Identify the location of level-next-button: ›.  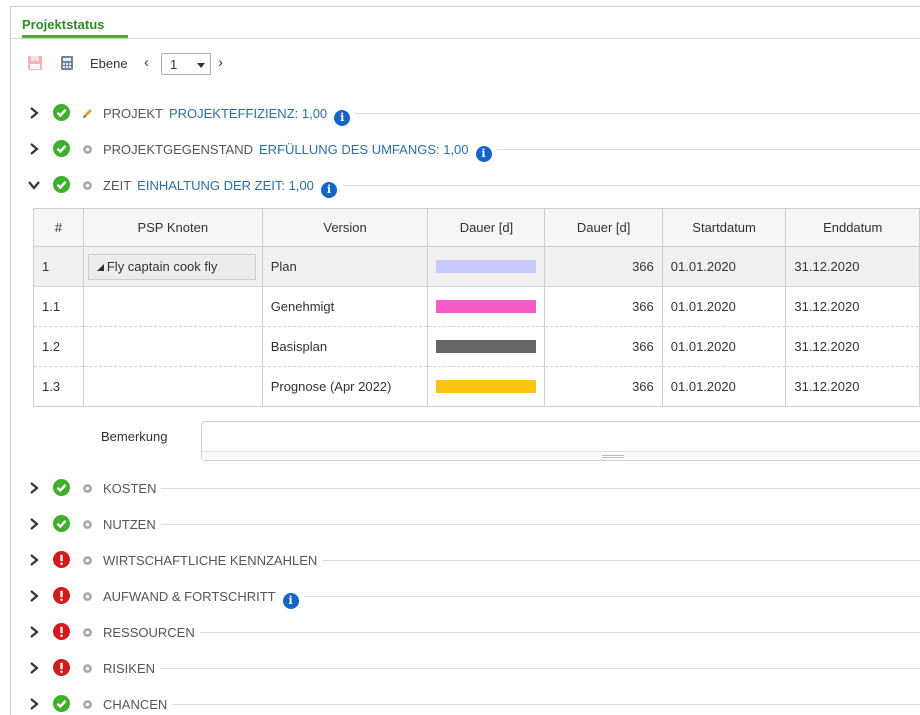
(220, 62).